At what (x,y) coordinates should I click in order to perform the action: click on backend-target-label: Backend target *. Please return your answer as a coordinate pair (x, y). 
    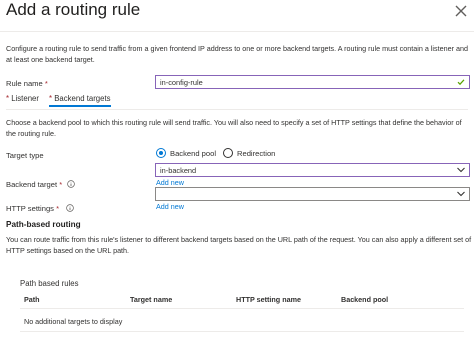
    Looking at the image, I should click on (34, 184).